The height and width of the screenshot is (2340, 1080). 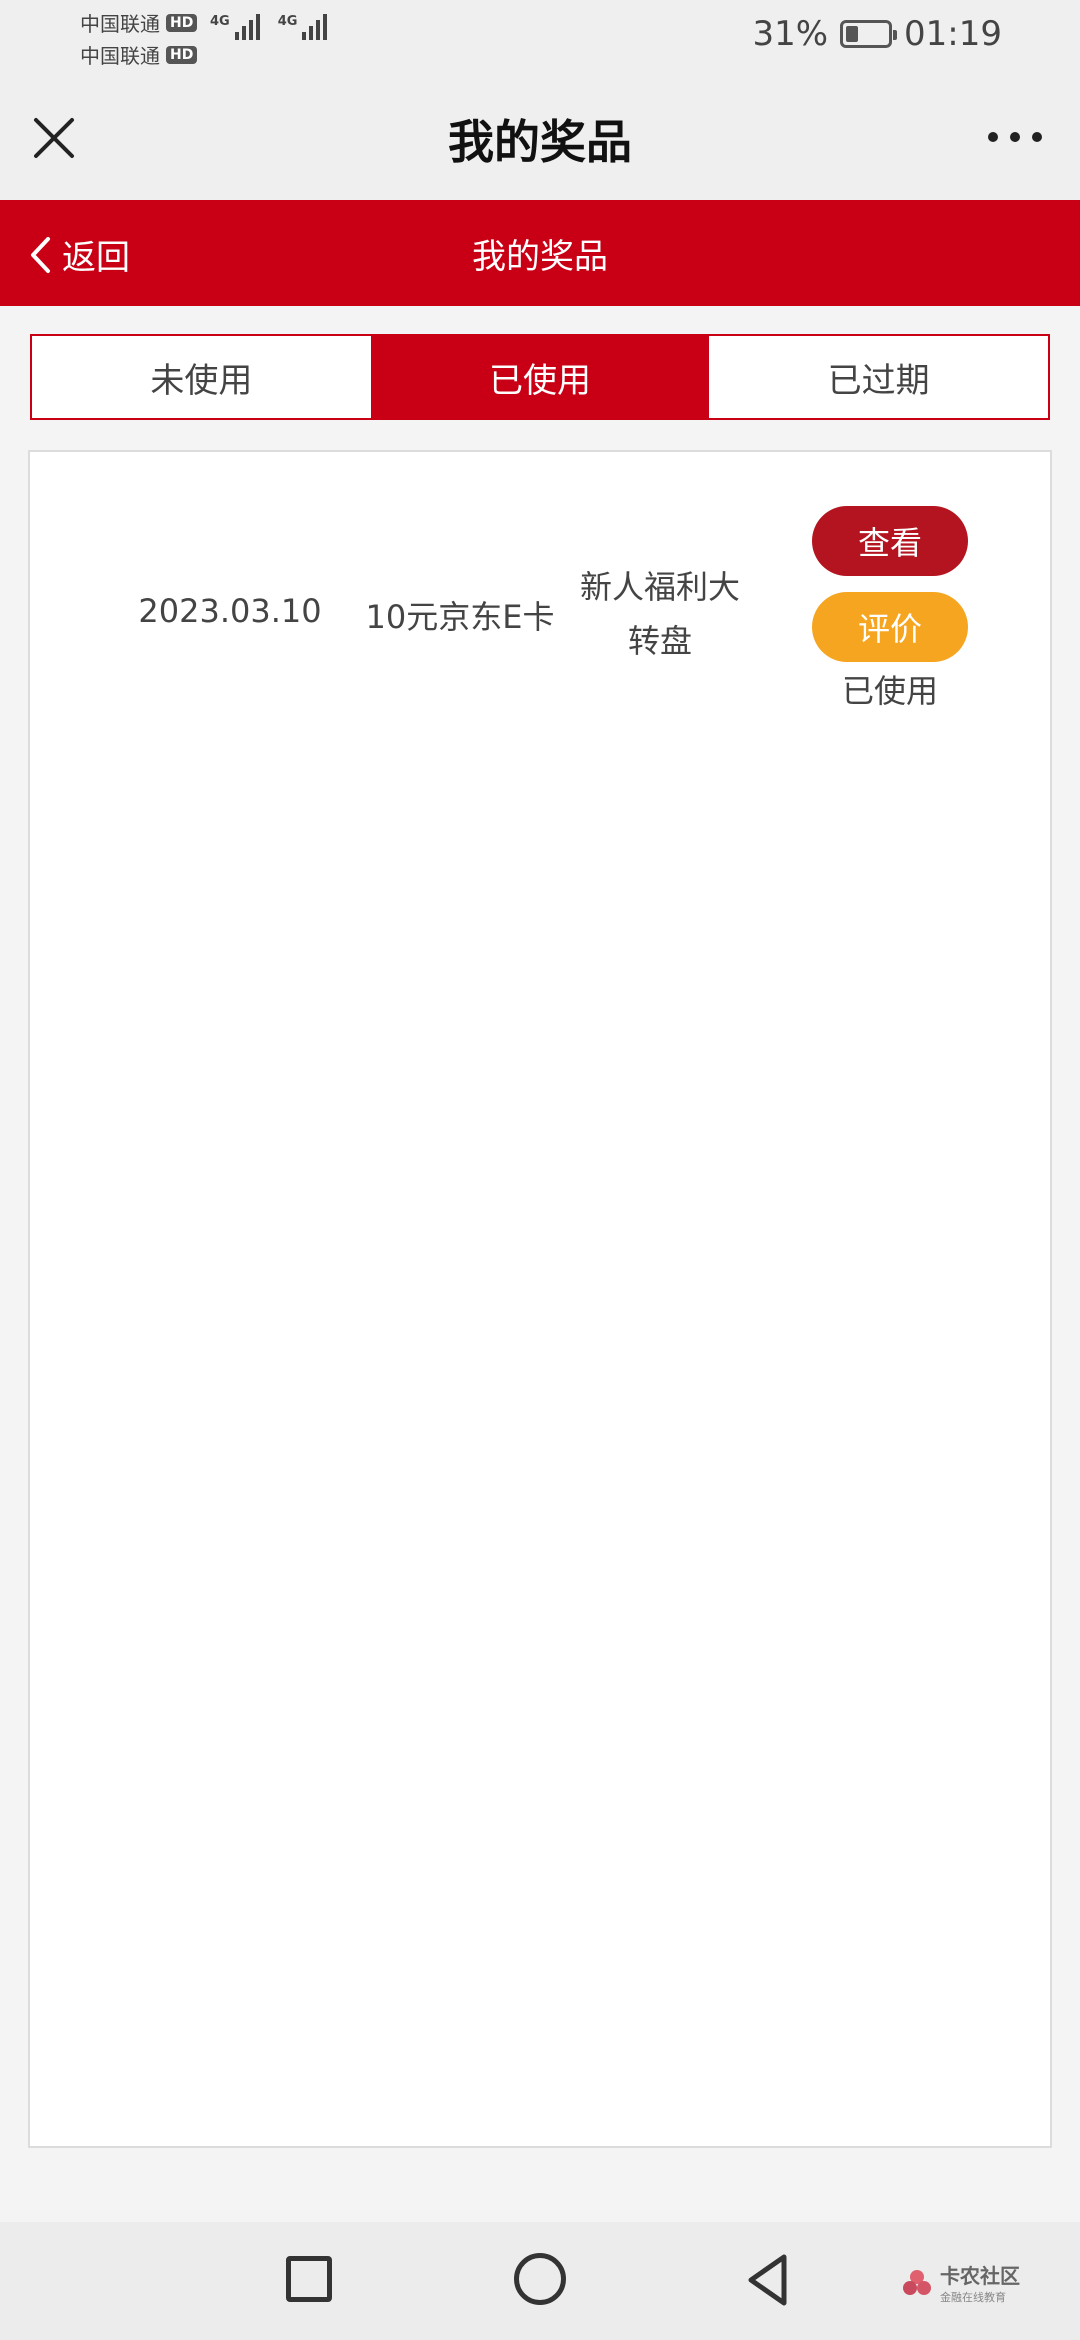 What do you see at coordinates (1015, 137) in the screenshot?
I see `more-dots-icon` at bounding box center [1015, 137].